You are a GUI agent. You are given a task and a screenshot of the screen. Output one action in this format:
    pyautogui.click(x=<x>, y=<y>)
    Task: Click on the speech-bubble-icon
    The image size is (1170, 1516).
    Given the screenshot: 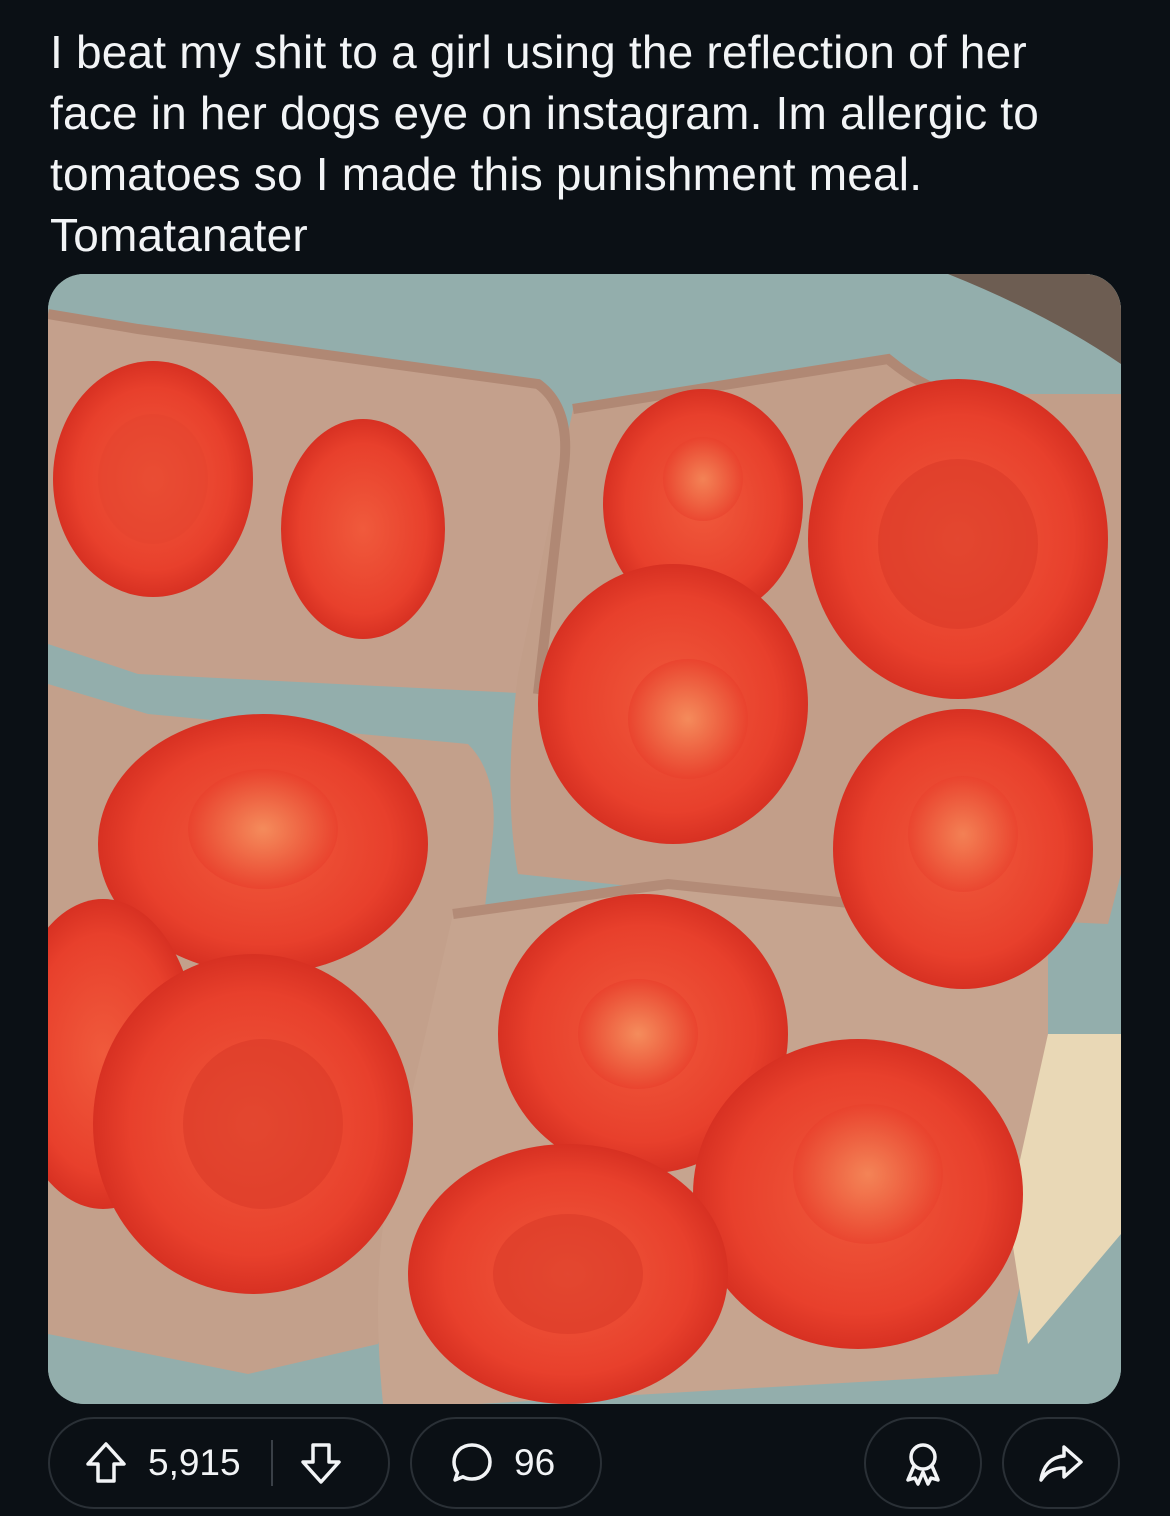 What is the action you would take?
    pyautogui.click(x=472, y=1462)
    